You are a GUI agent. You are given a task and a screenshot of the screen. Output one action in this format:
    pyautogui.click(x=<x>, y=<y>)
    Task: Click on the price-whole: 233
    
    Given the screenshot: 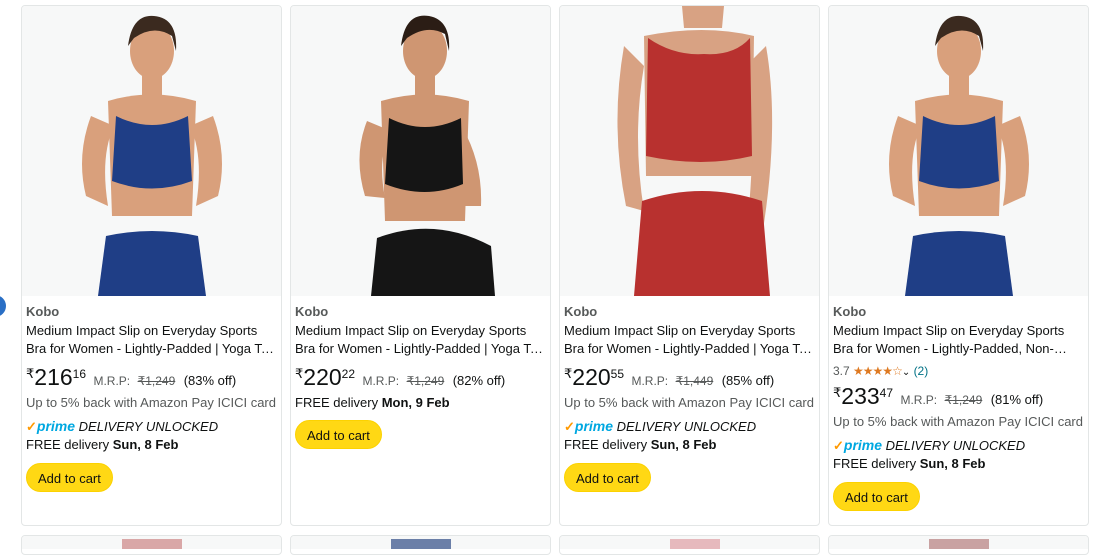 What is the action you would take?
    pyautogui.click(x=860, y=396)
    